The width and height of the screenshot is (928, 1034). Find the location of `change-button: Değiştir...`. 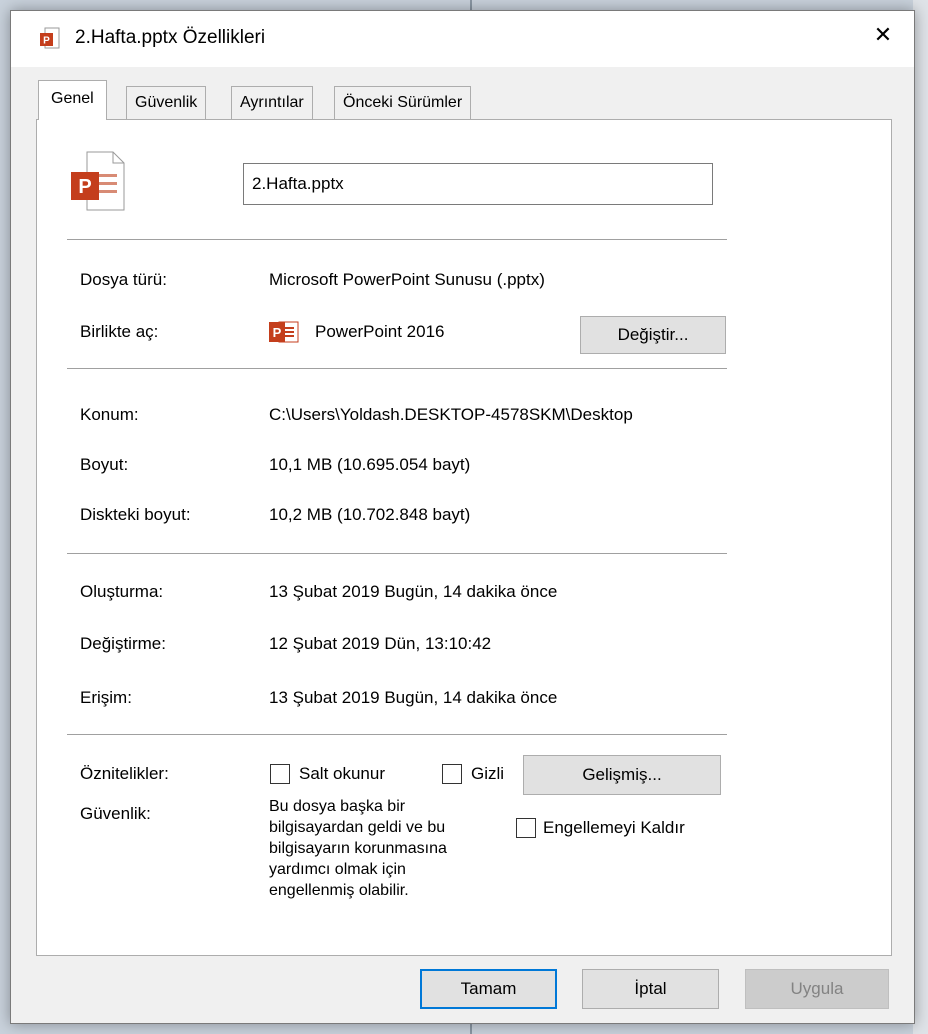

change-button: Değiştir... is located at coordinates (653, 335).